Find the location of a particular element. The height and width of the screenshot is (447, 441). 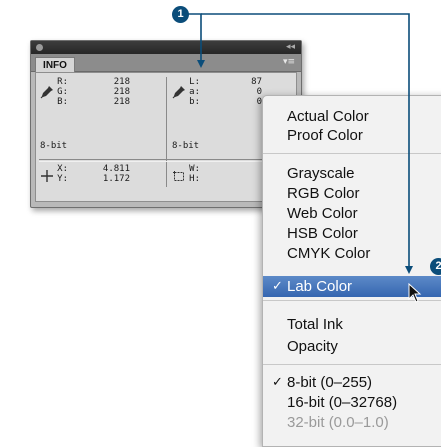

callout-badge-1: 1 is located at coordinates (180, 14).